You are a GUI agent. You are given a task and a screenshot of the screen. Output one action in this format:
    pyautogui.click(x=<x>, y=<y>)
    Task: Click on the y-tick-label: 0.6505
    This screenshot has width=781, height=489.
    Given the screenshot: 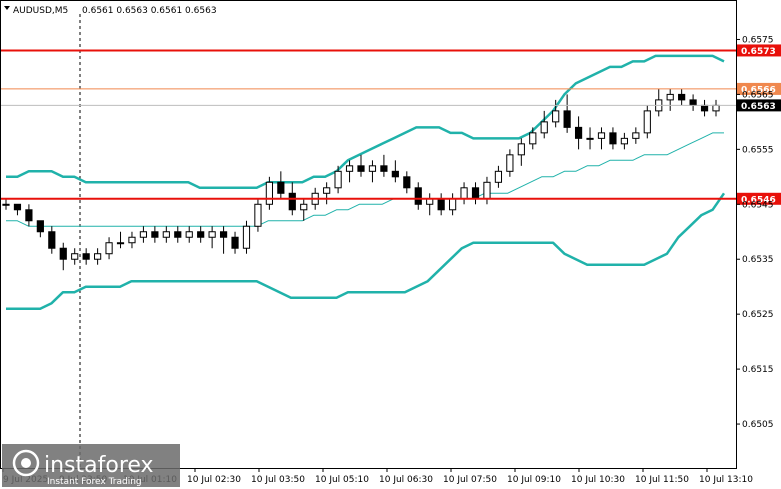 What is the action you would take?
    pyautogui.click(x=758, y=425)
    